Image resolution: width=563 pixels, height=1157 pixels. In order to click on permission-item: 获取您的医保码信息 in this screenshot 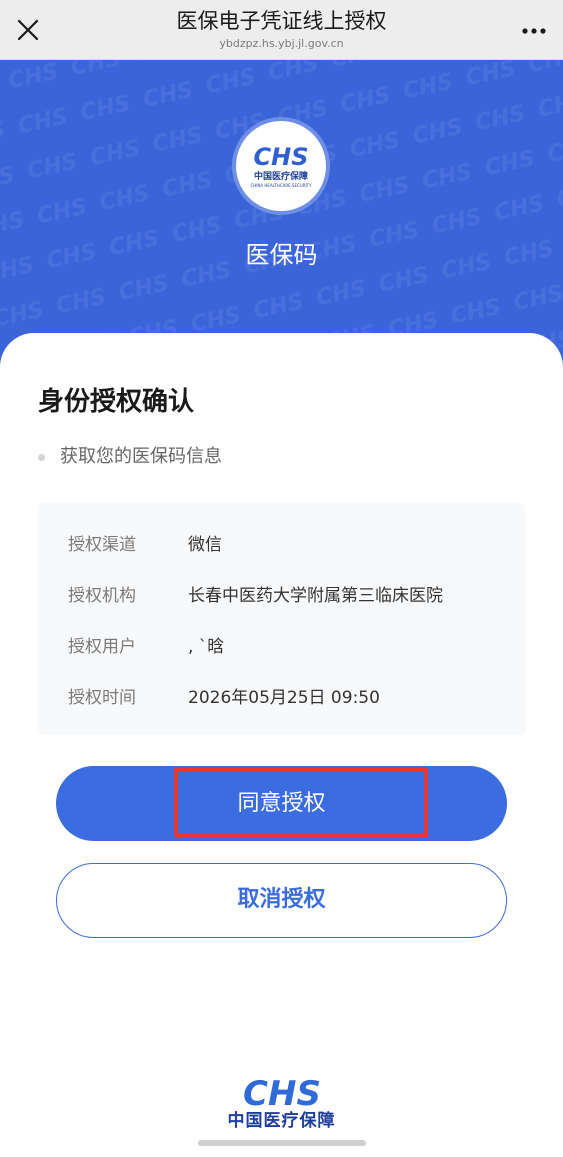, I will do `click(141, 456)`.